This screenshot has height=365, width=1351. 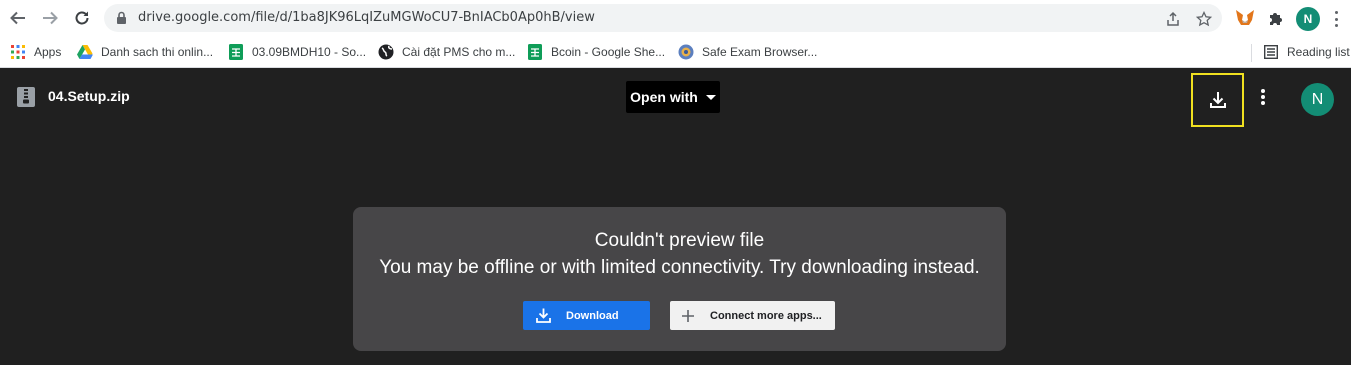 I want to click on open-with-button: Open with, so click(x=673, y=97).